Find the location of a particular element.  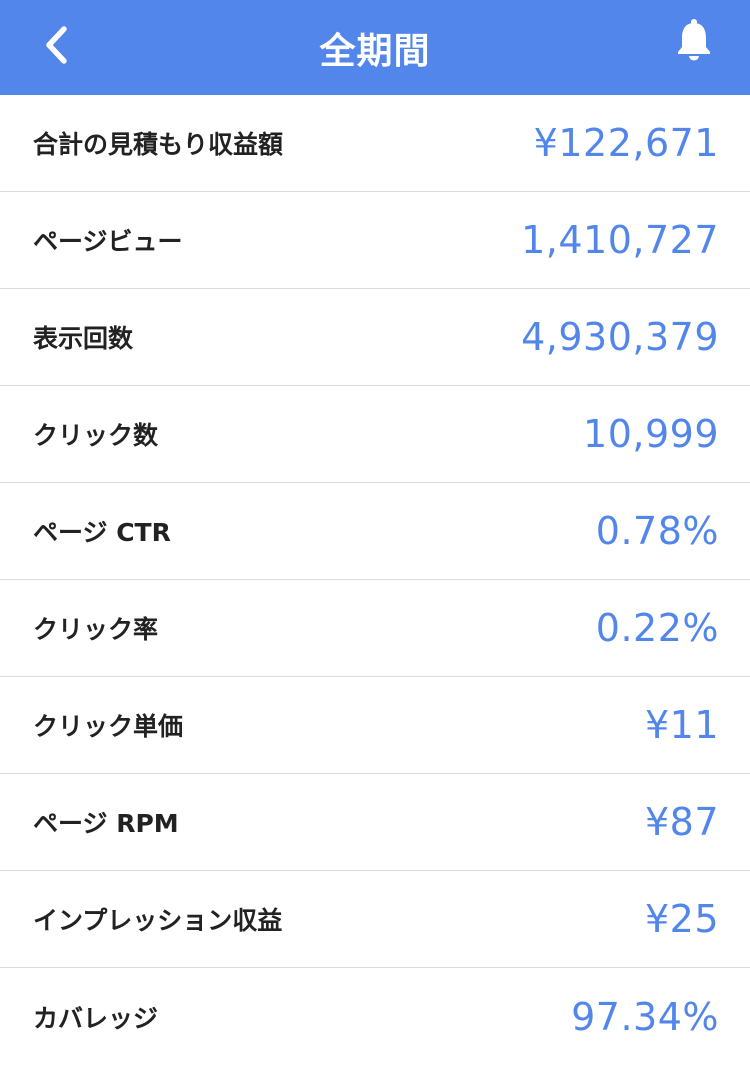

metric-value: ¥122,671 is located at coordinates (626, 143).